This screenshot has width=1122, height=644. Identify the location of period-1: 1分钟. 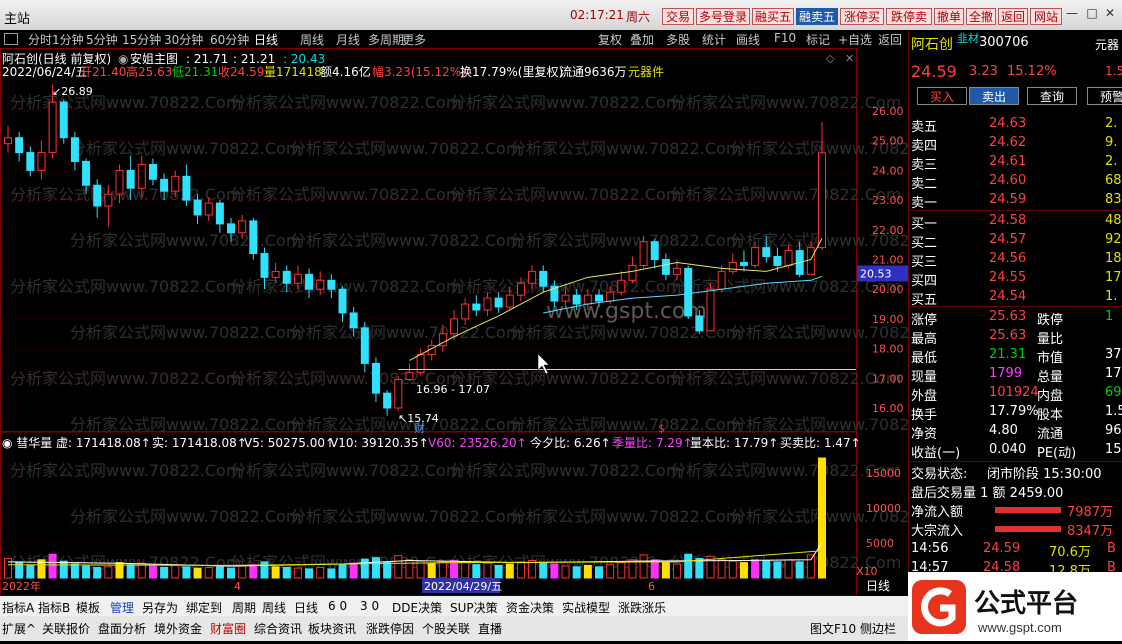
(68, 39).